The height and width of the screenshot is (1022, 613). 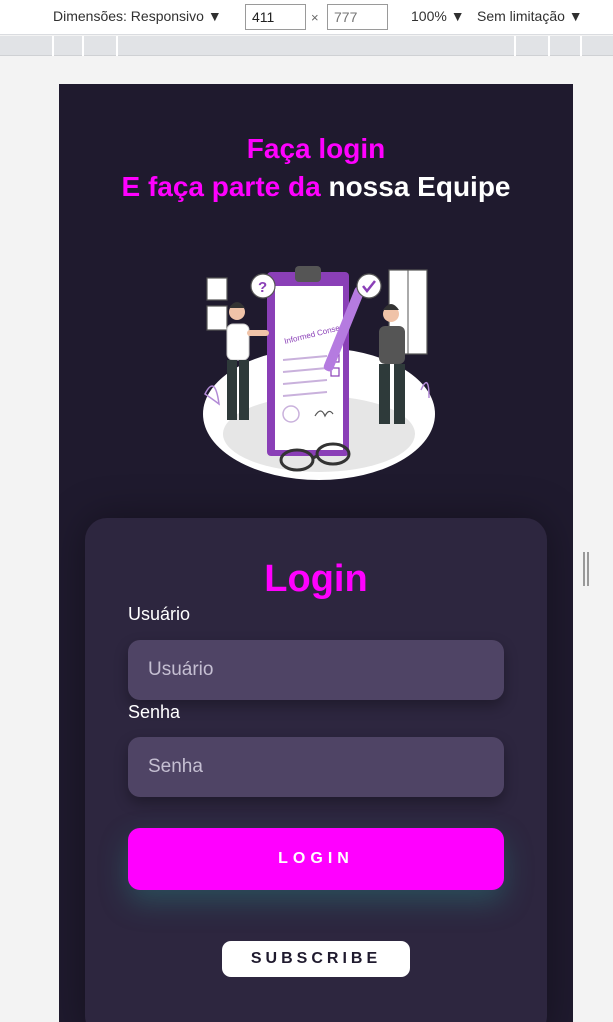 I want to click on headline-line-1: Faça login, so click(x=316, y=148).